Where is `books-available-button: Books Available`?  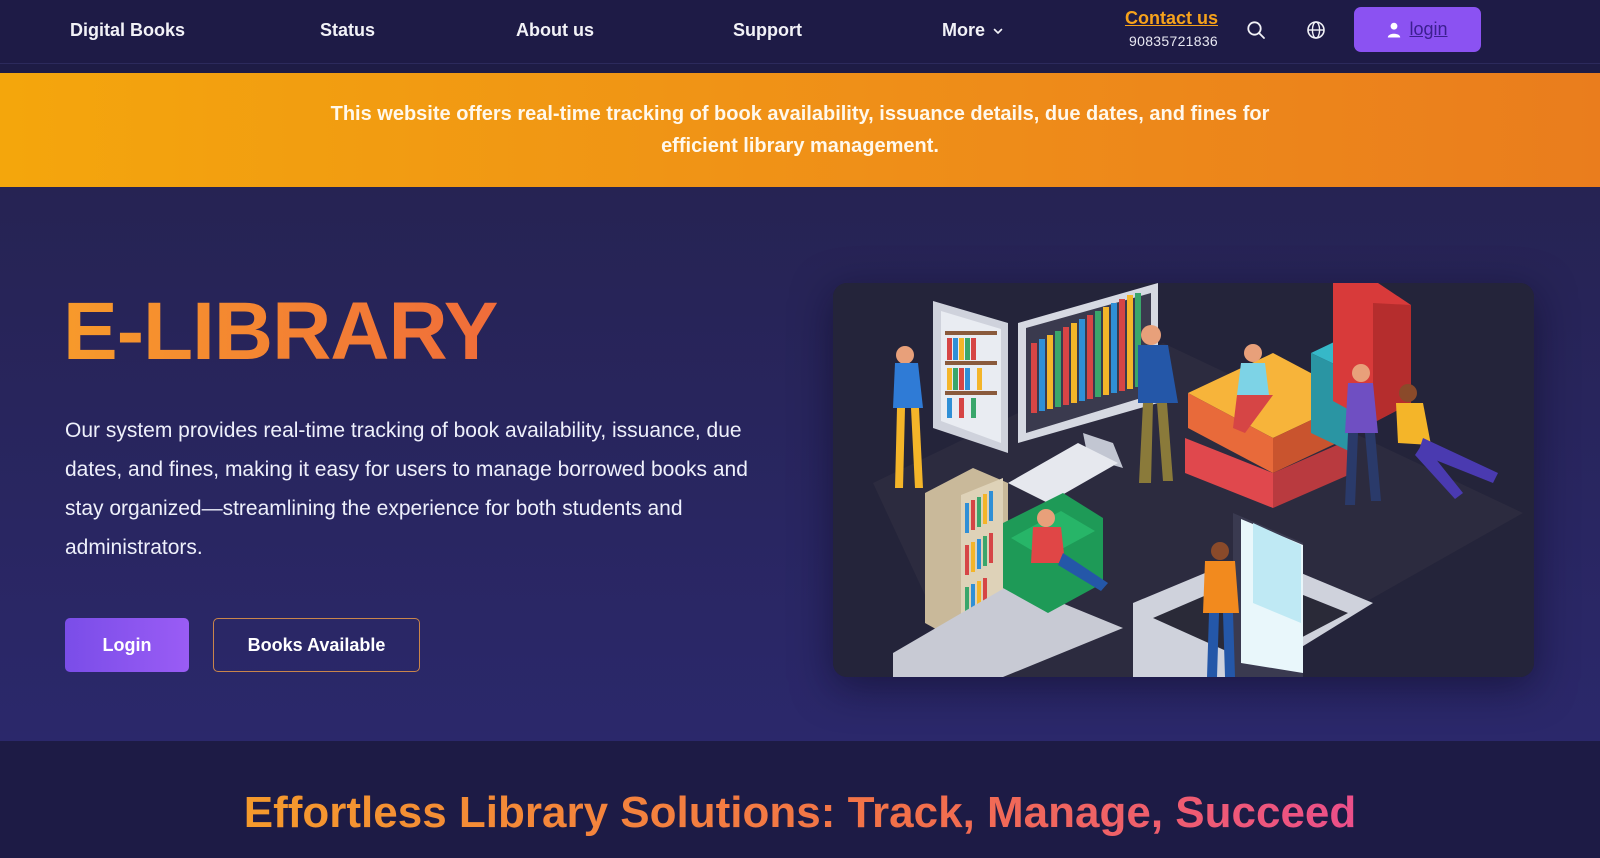
books-available-button: Books Available is located at coordinates (316, 645).